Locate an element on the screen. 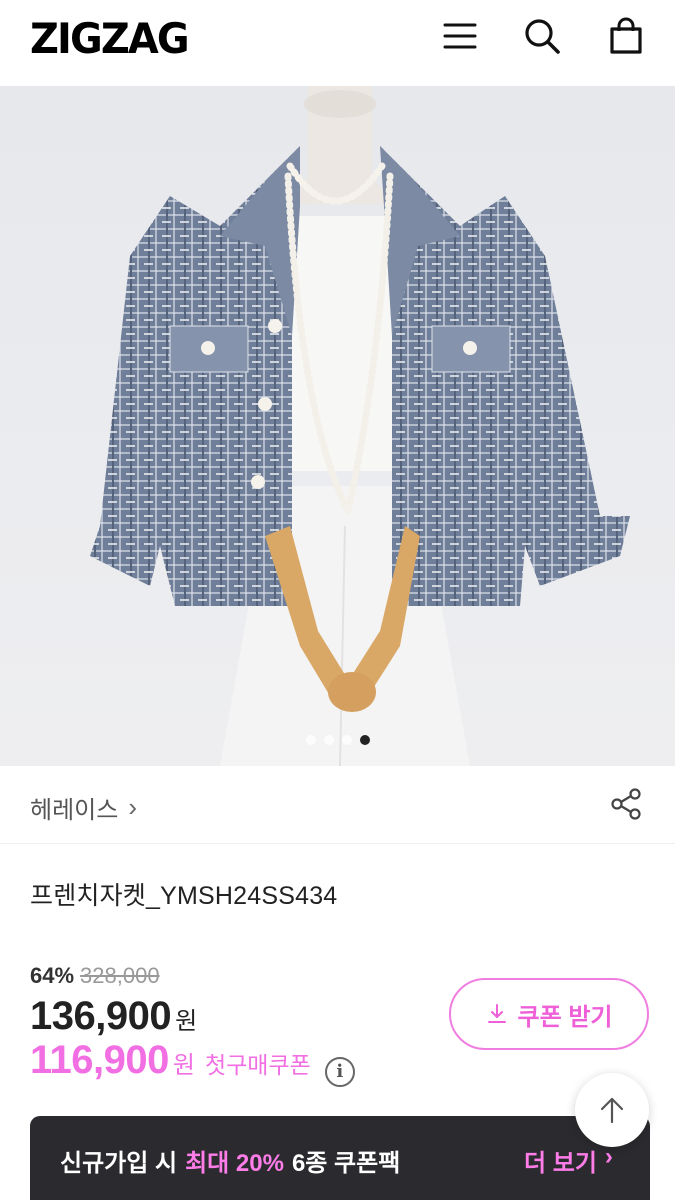 The width and height of the screenshot is (675, 1200). discount-rate: 64% is located at coordinates (52, 975).